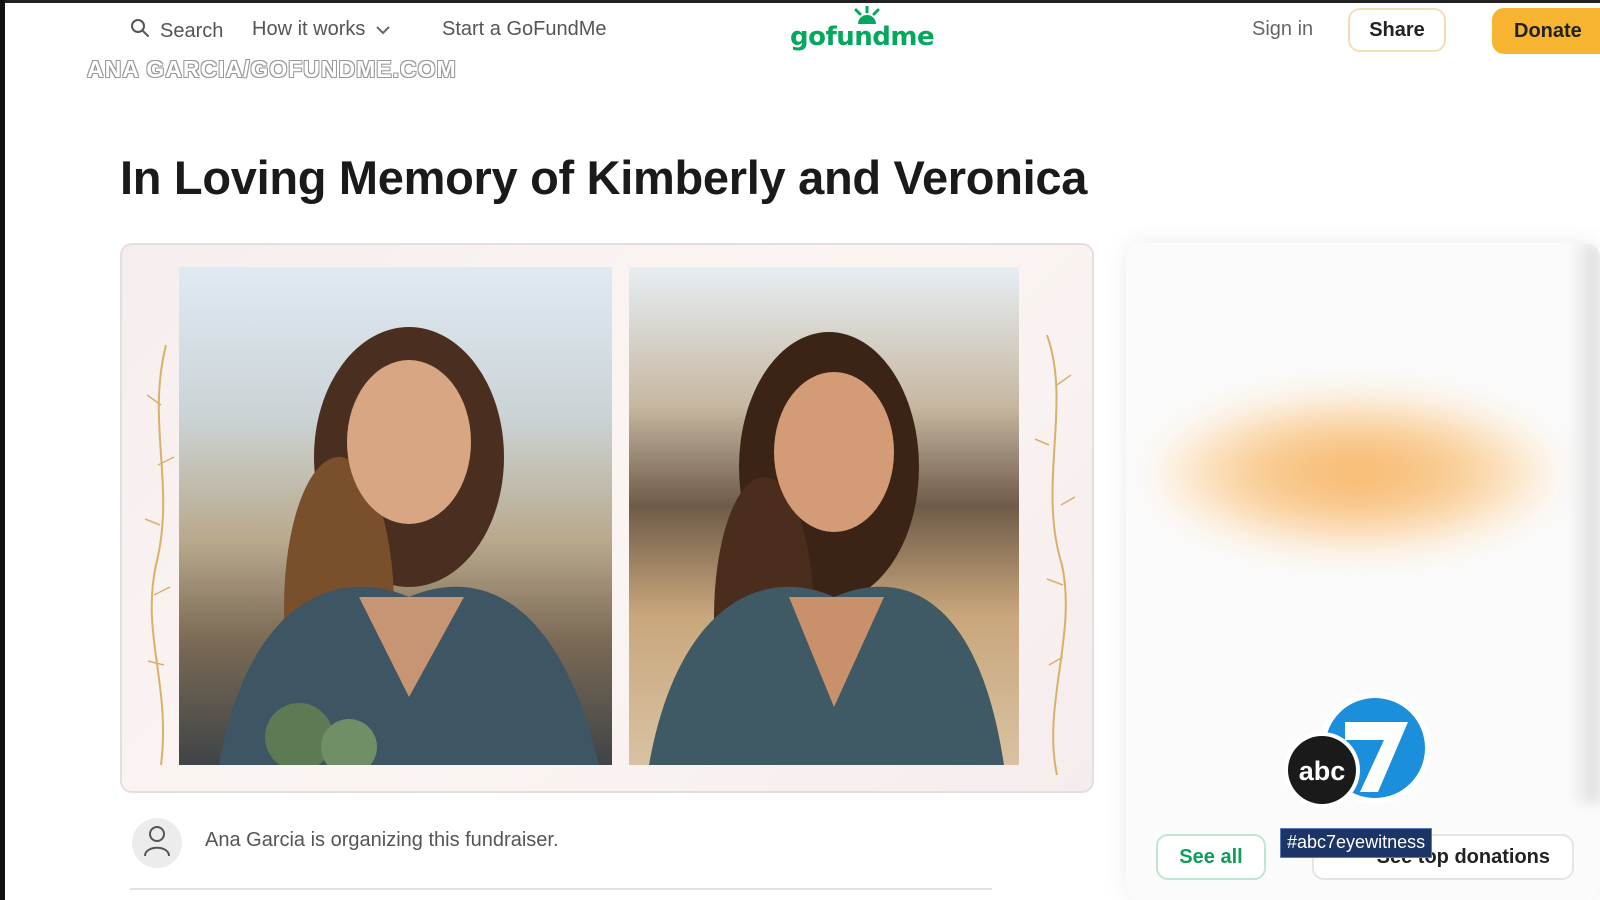 Image resolution: width=1600 pixels, height=900 pixels. Describe the element at coordinates (2, 450) in the screenshot. I see `left-border` at that location.